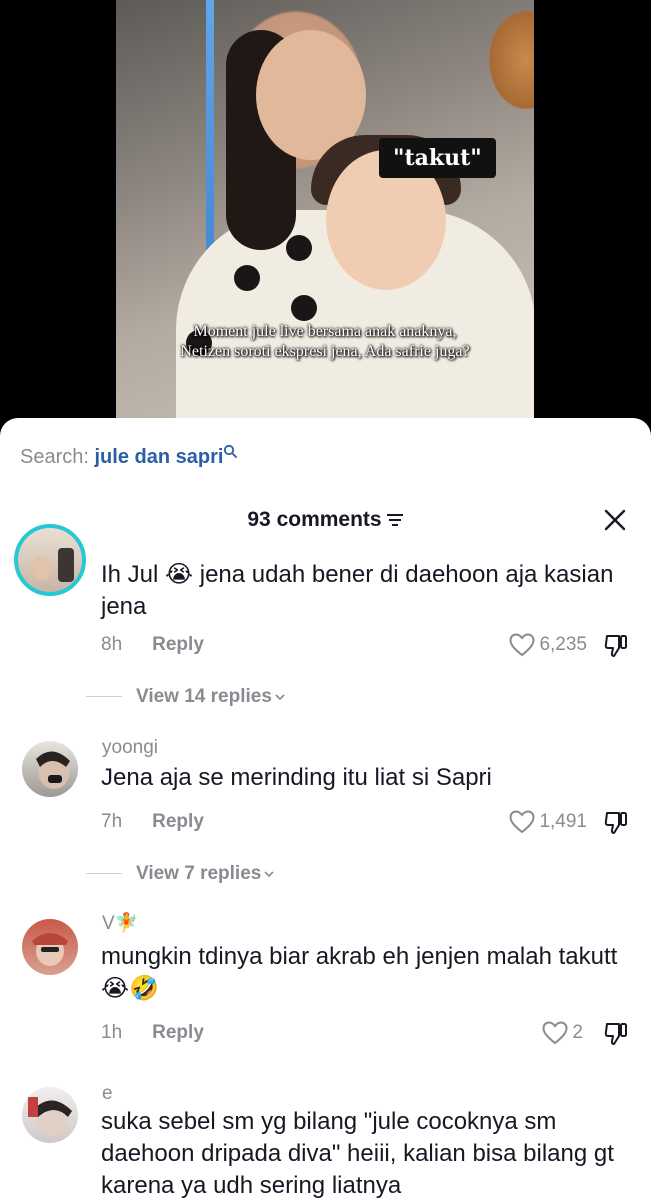 Image resolution: width=651 pixels, height=1200 pixels. I want to click on comment-time: 1h, so click(112, 1032).